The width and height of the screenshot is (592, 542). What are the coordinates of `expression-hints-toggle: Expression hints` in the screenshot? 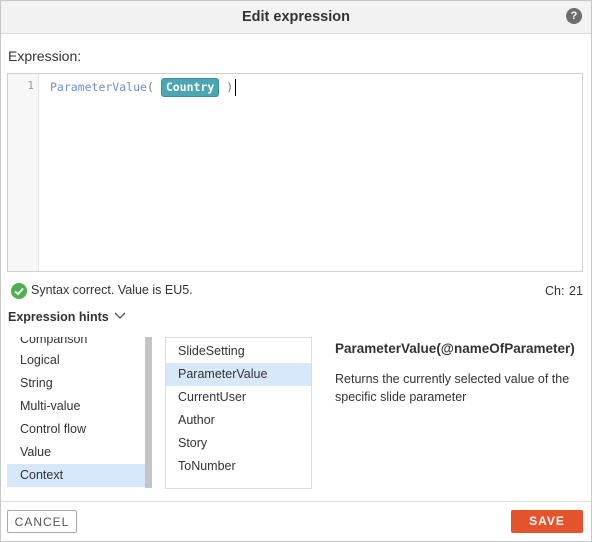 It's located at (58, 317).